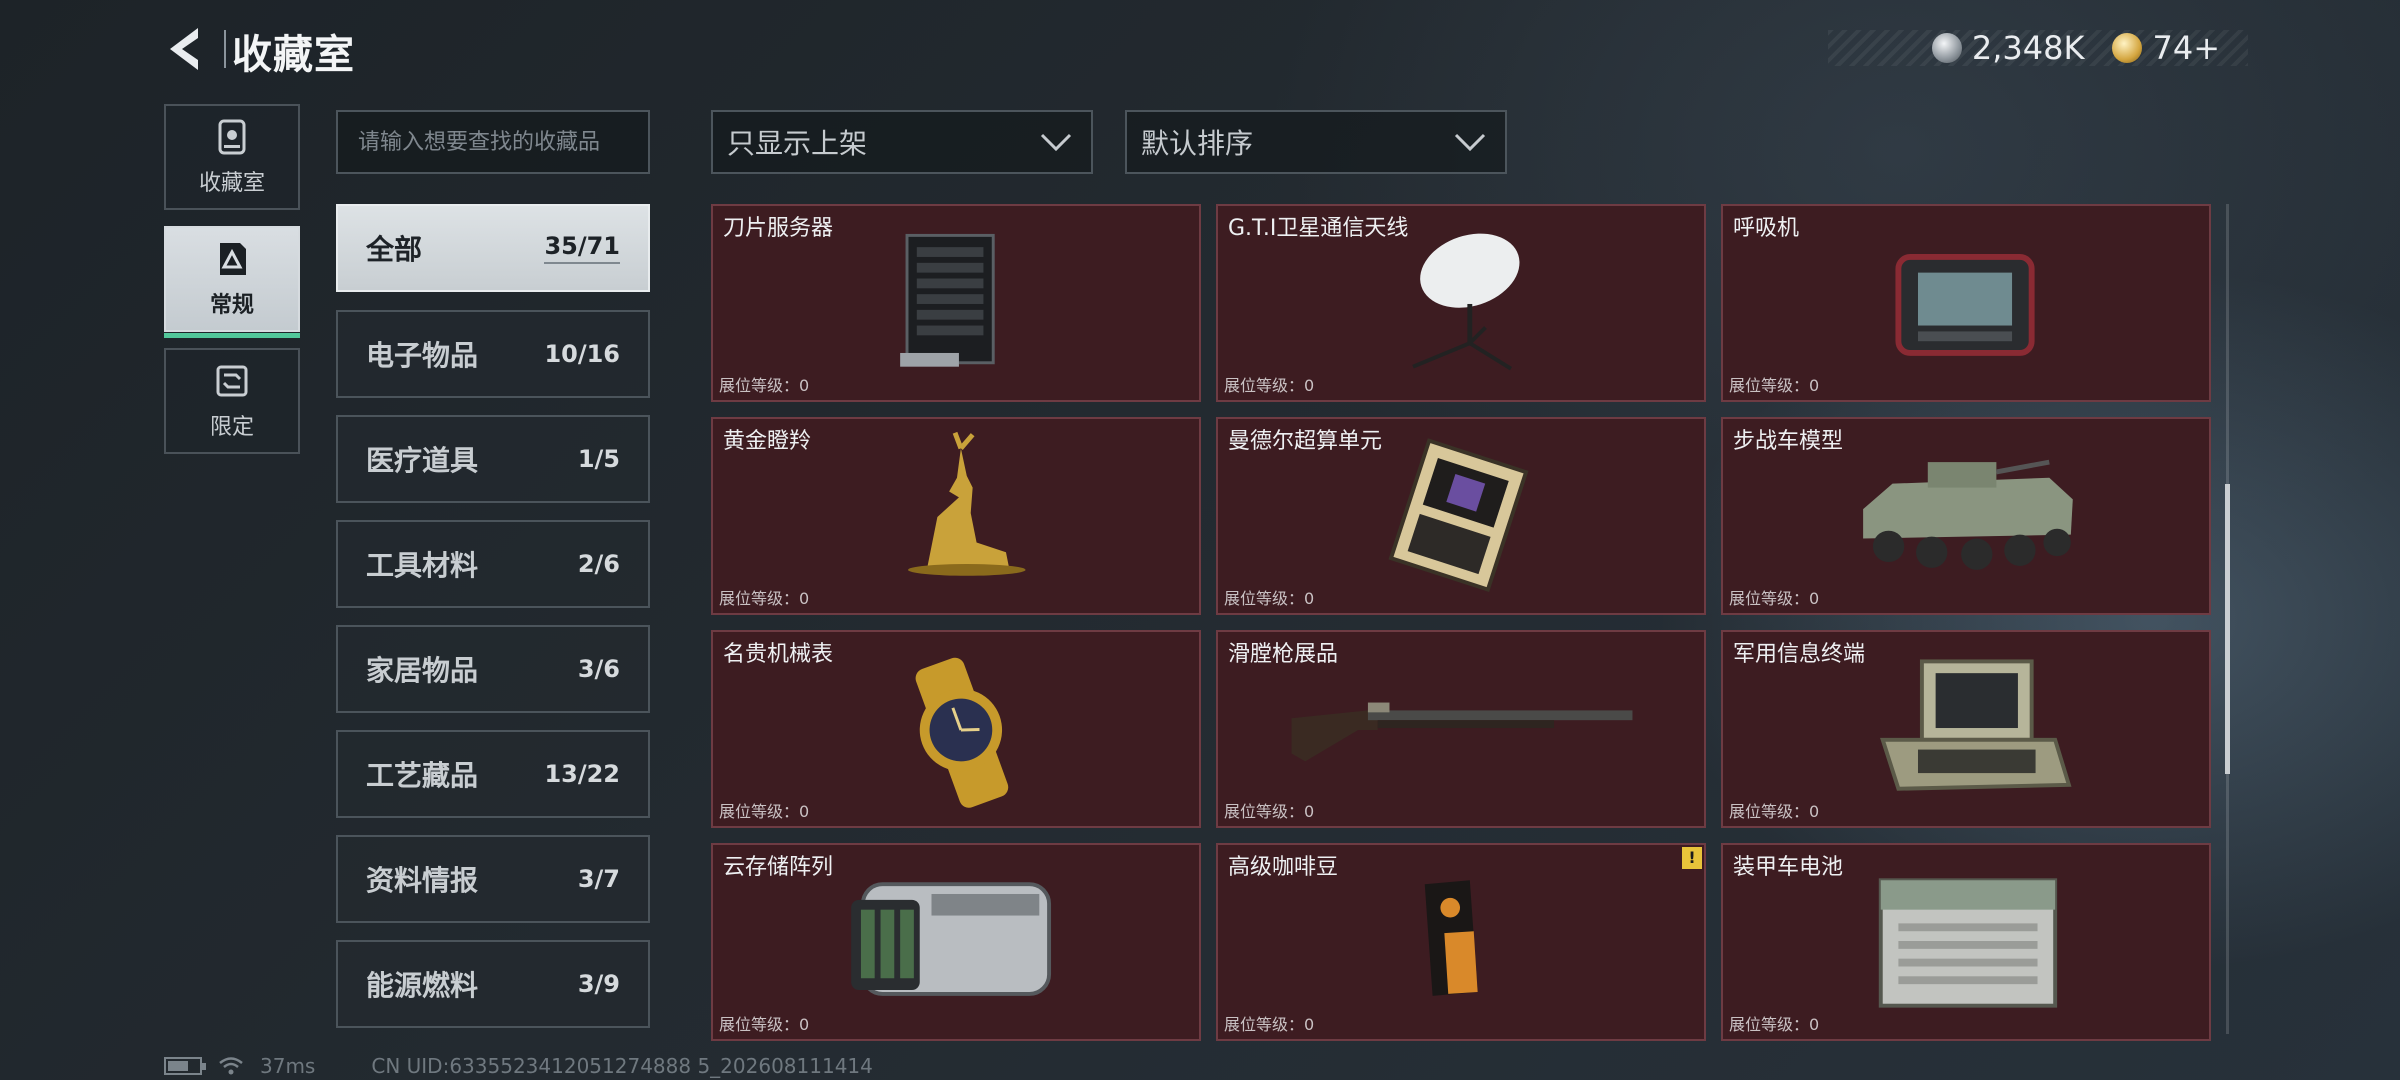  I want to click on category-name: 能源燃料, so click(422, 985).